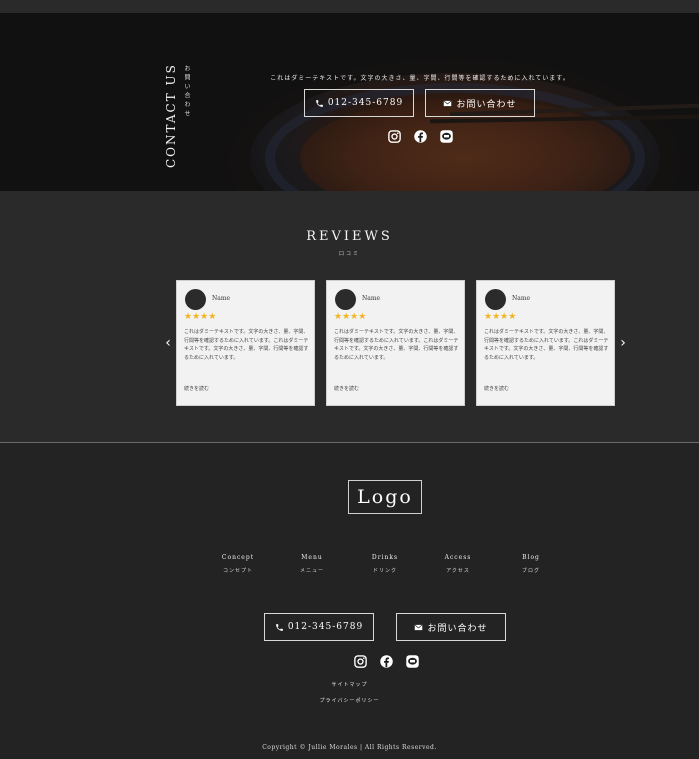 The width and height of the screenshot is (699, 759). I want to click on contact-inquiry-button: お問い合わせ, so click(480, 103).